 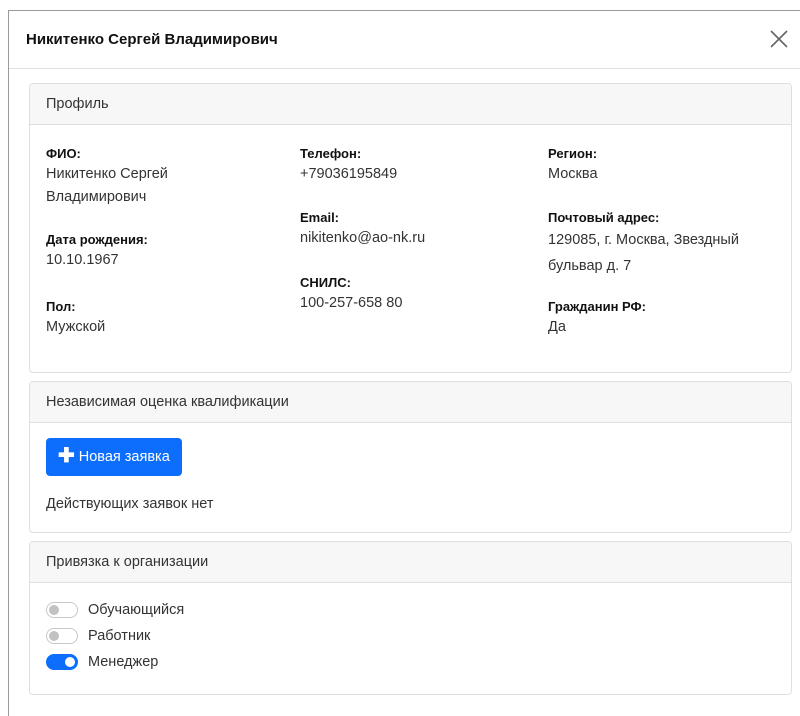 I want to click on postal-address-value: 129085, г. Москва, Звездный бульвар д. 7, so click(x=643, y=253).